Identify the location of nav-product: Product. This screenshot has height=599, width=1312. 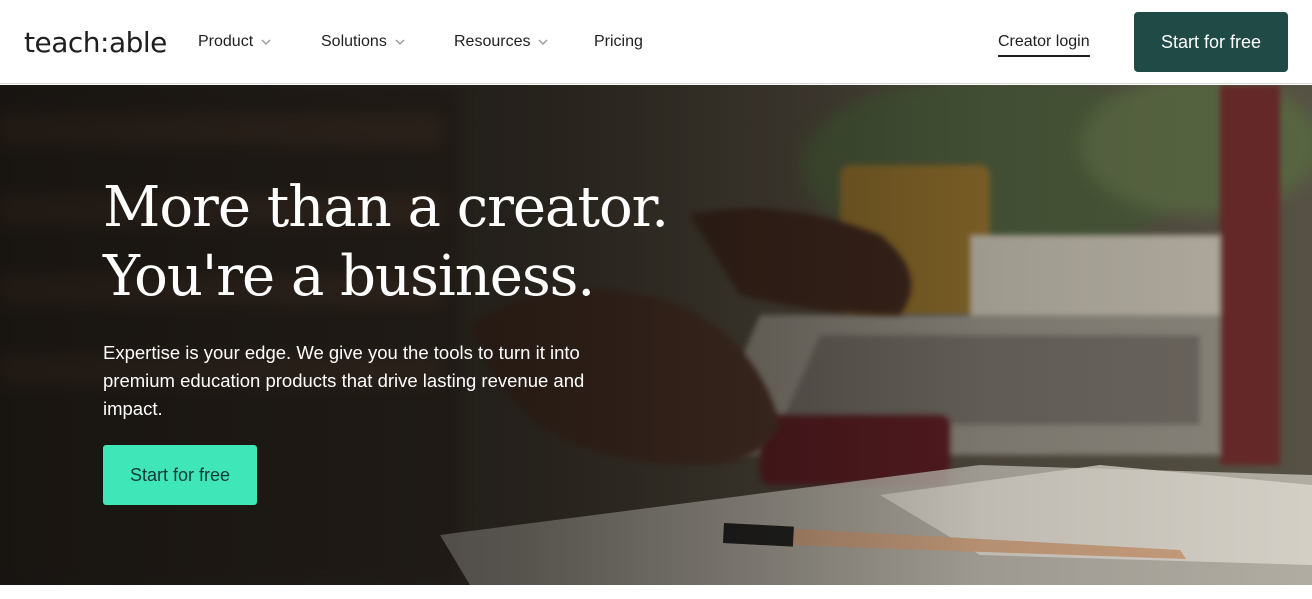
(234, 42).